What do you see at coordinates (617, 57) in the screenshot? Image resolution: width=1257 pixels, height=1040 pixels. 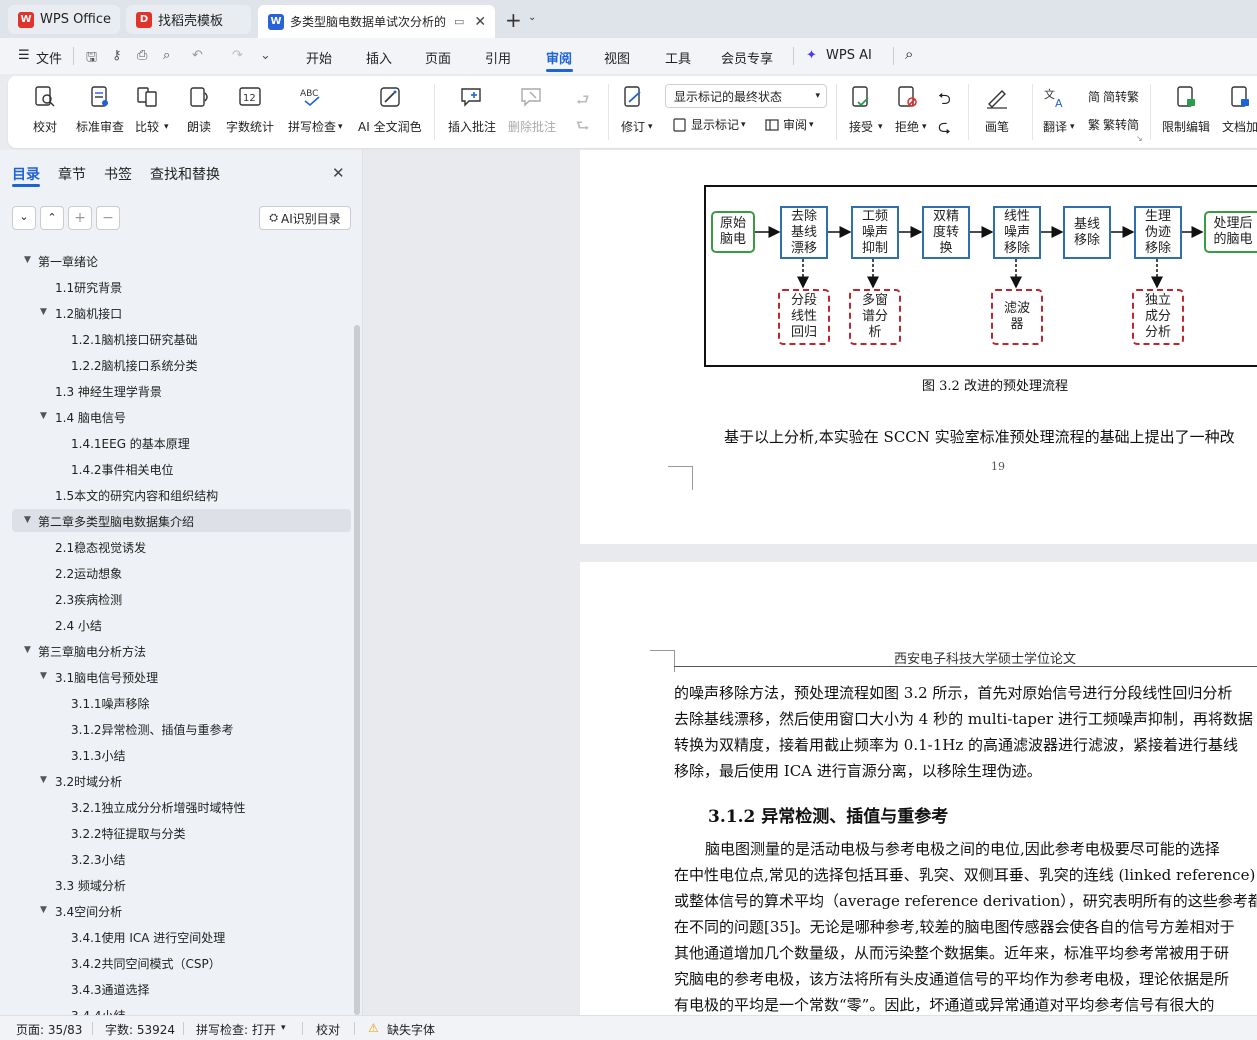 I see `menu-view: 视图` at bounding box center [617, 57].